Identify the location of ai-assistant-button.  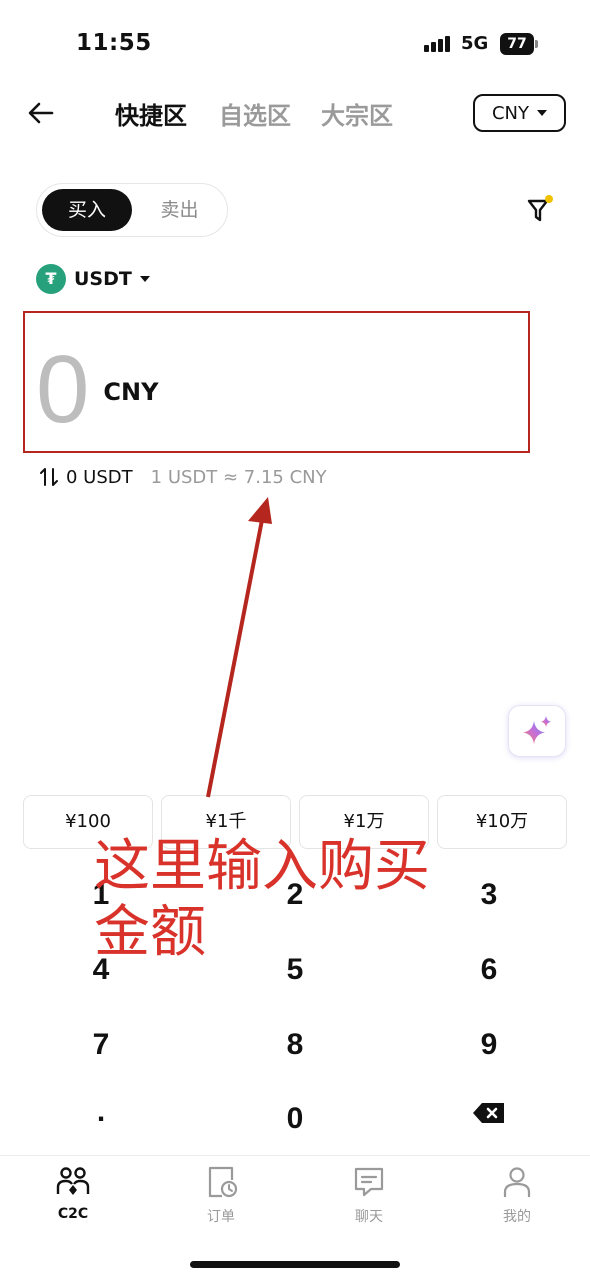
(537, 731).